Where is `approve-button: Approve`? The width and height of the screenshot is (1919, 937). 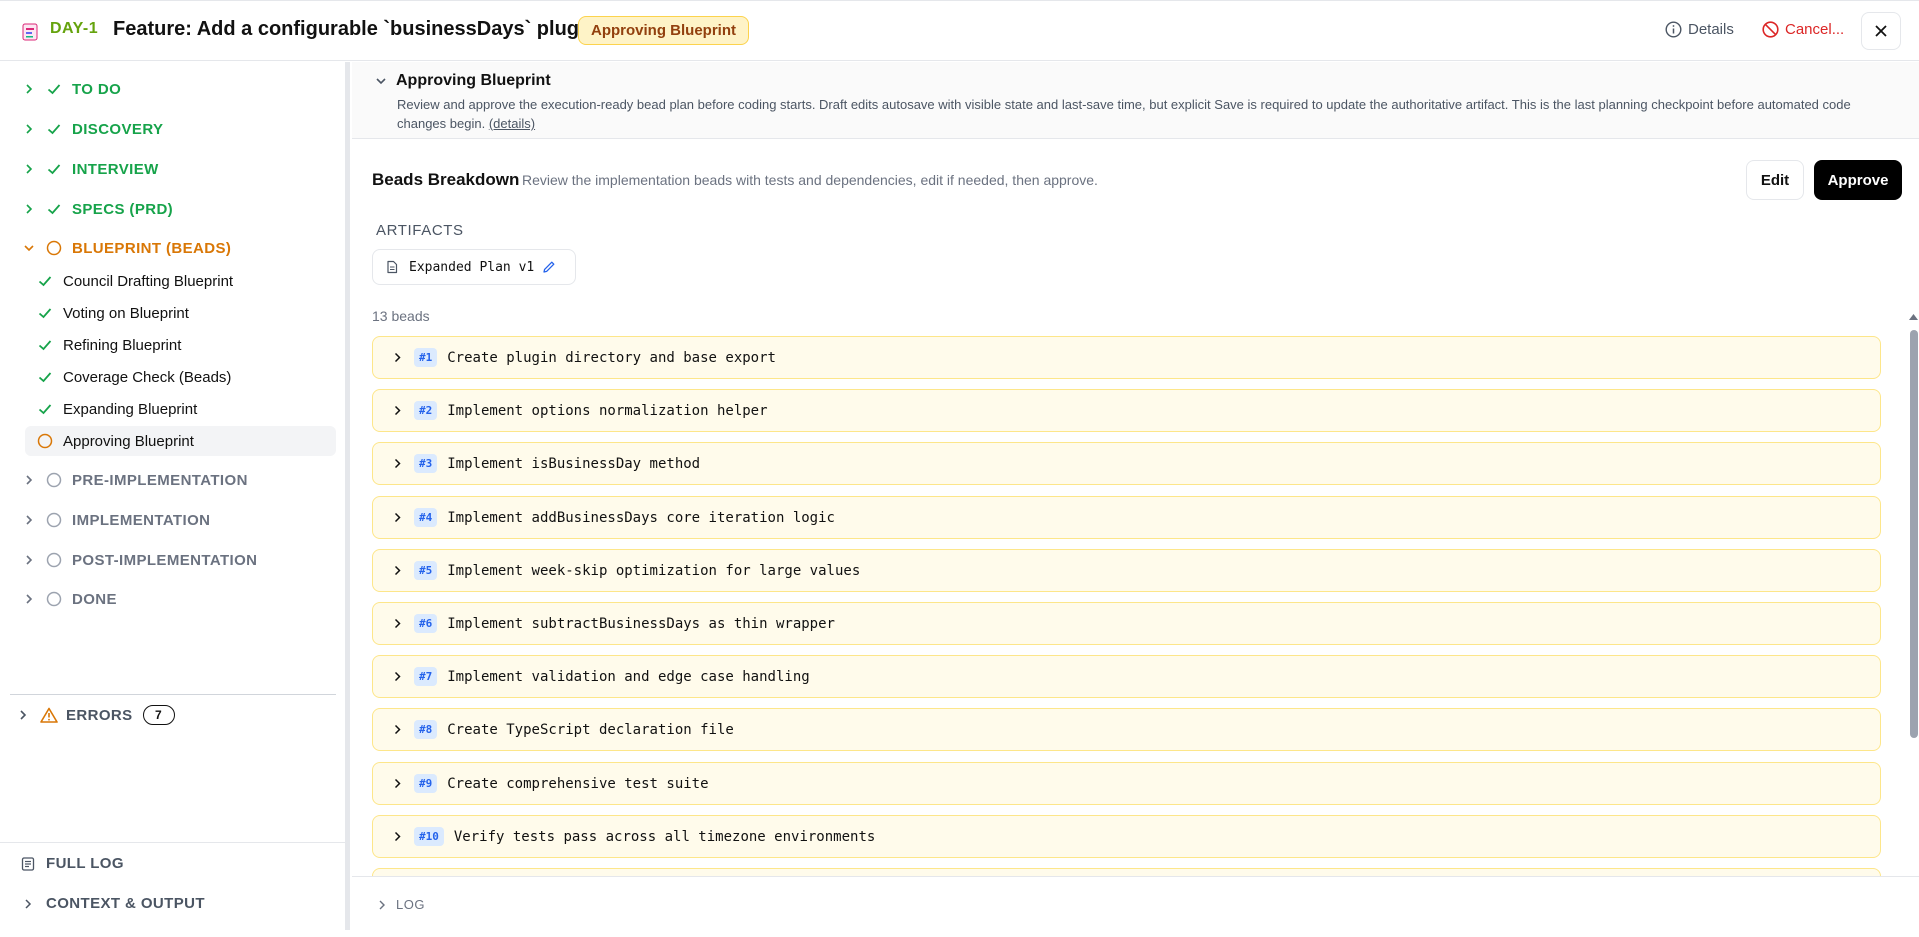 approve-button: Approve is located at coordinates (1858, 180).